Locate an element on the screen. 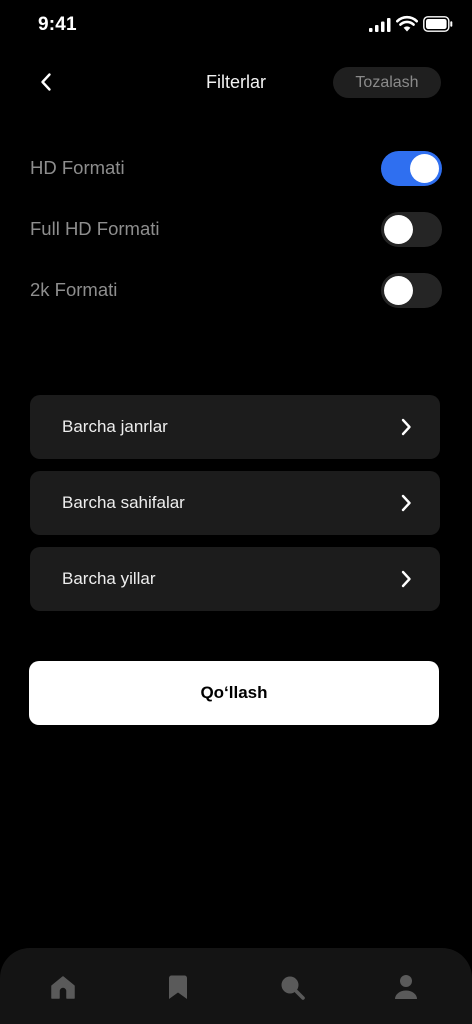 Image resolution: width=472 pixels, height=1024 pixels. tab-bookmarks is located at coordinates (178, 987).